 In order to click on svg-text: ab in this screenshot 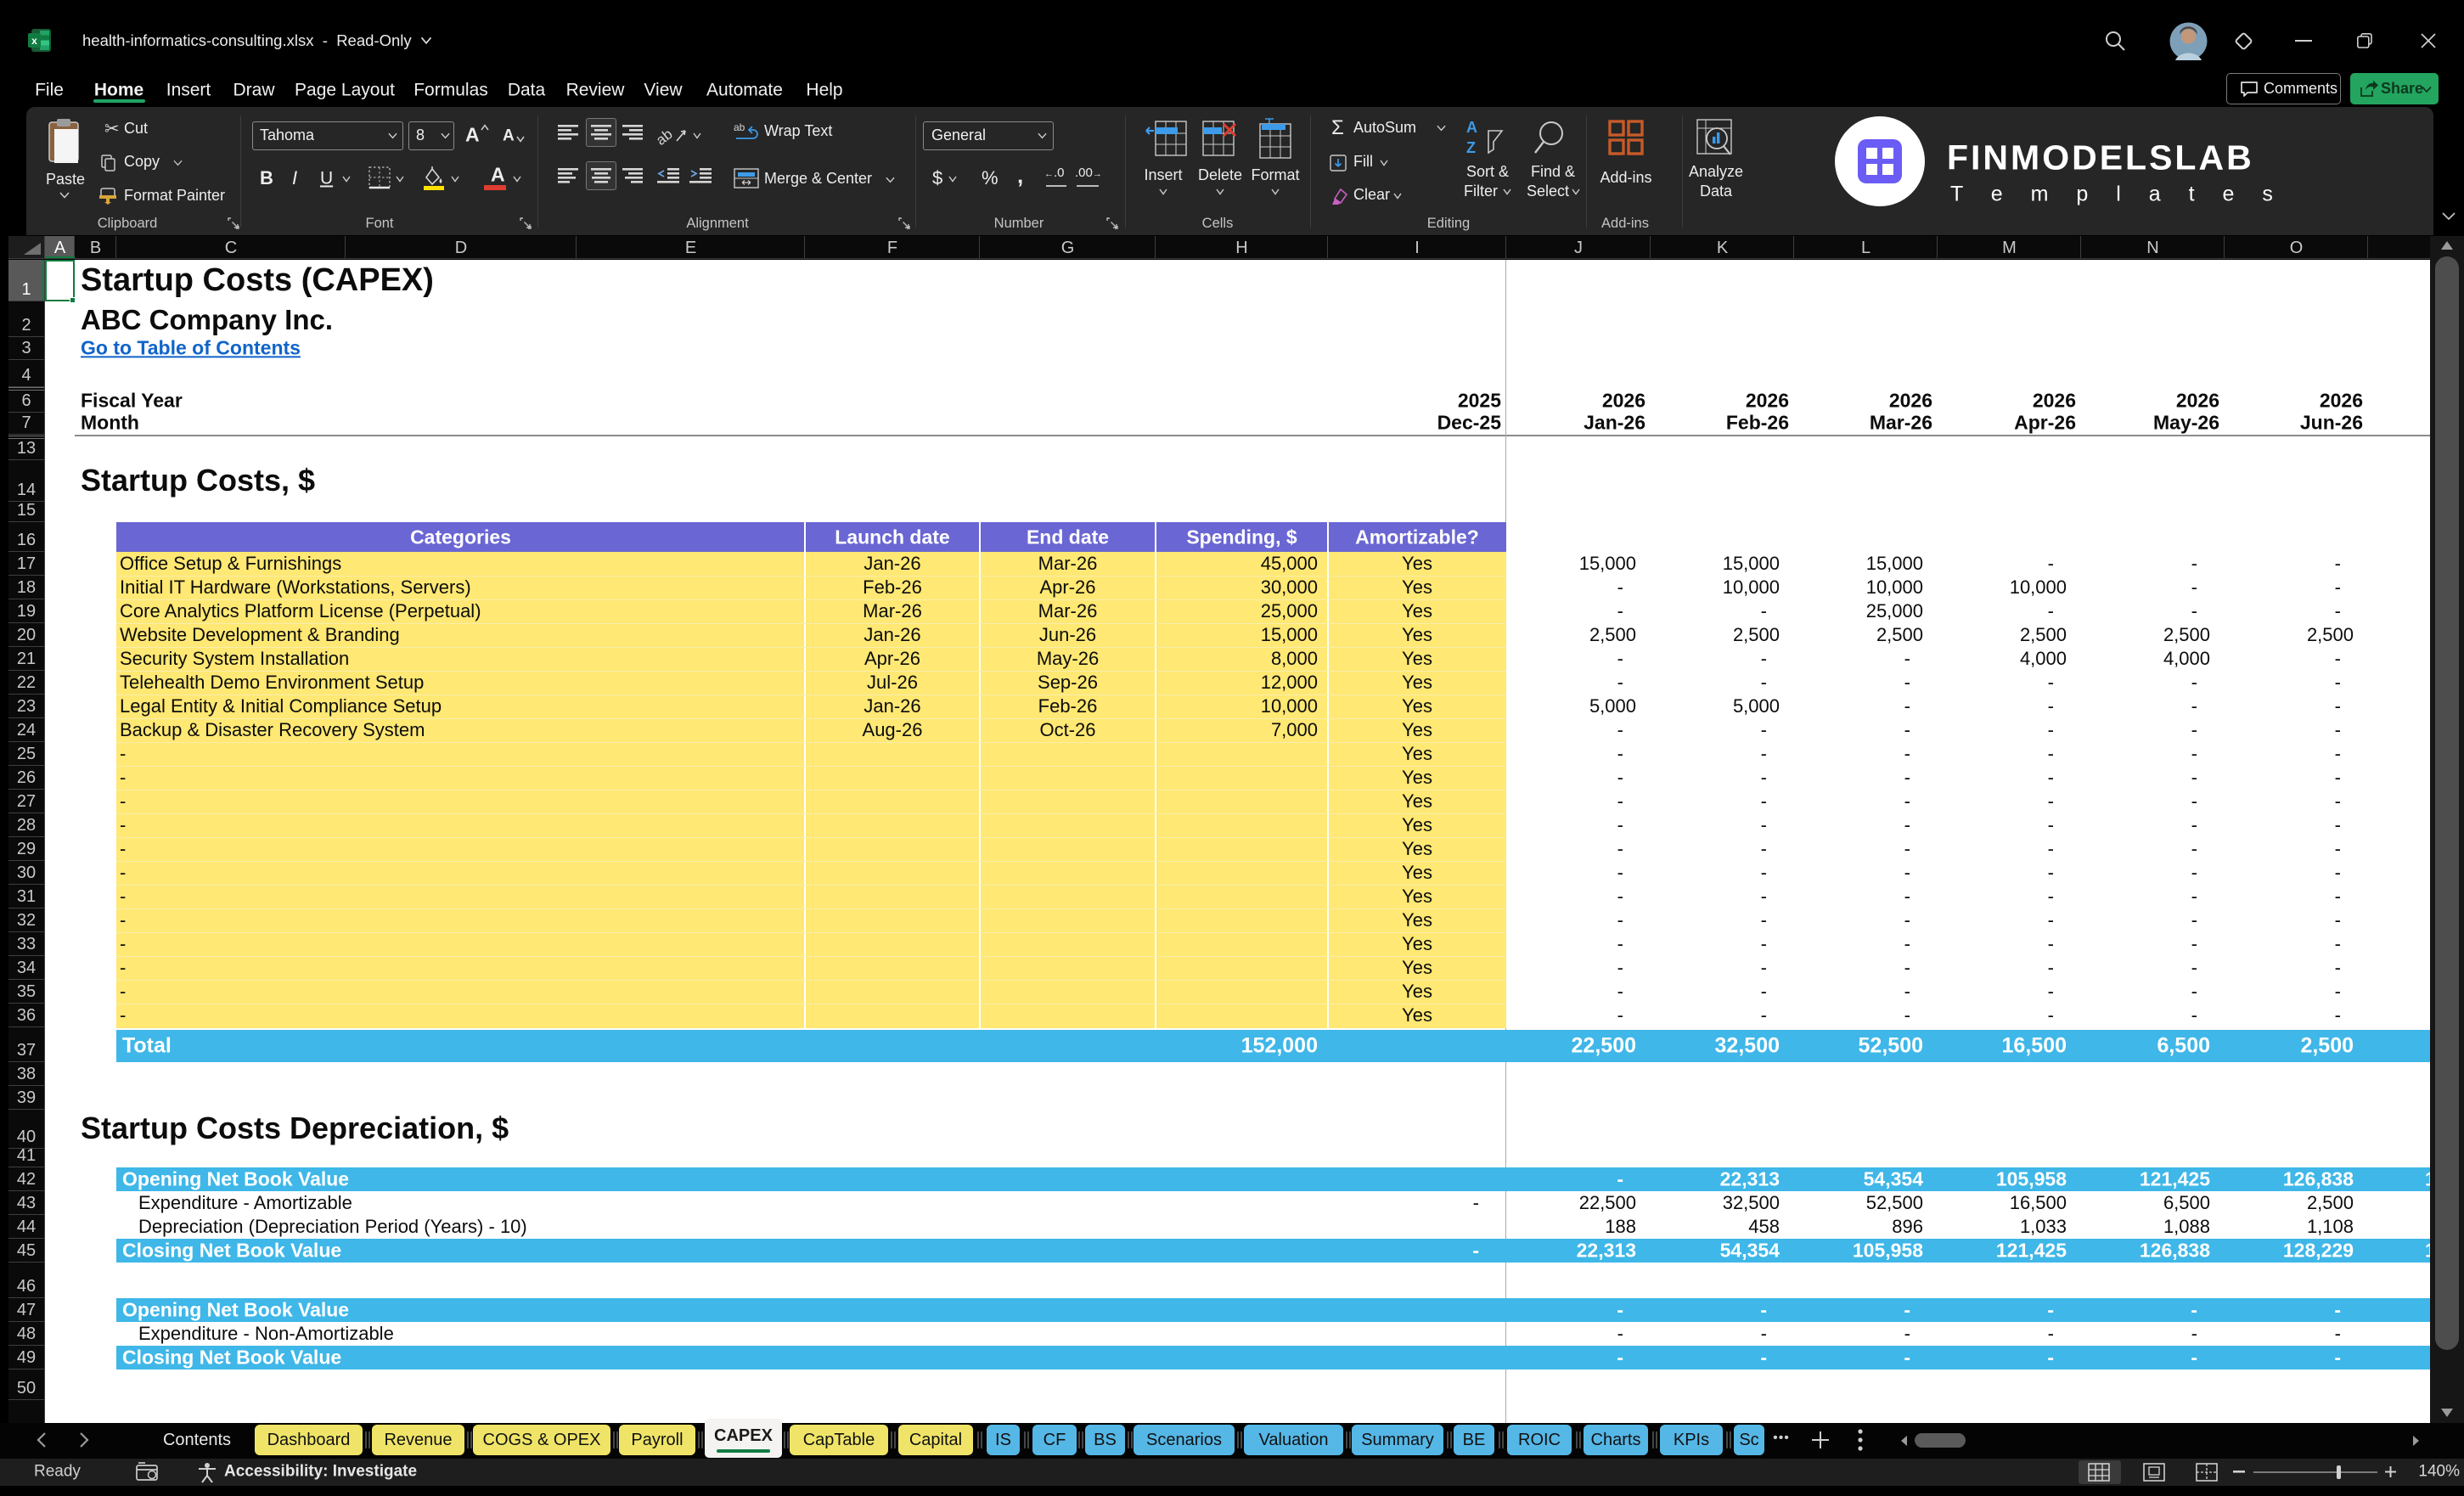, I will do `click(739, 127)`.